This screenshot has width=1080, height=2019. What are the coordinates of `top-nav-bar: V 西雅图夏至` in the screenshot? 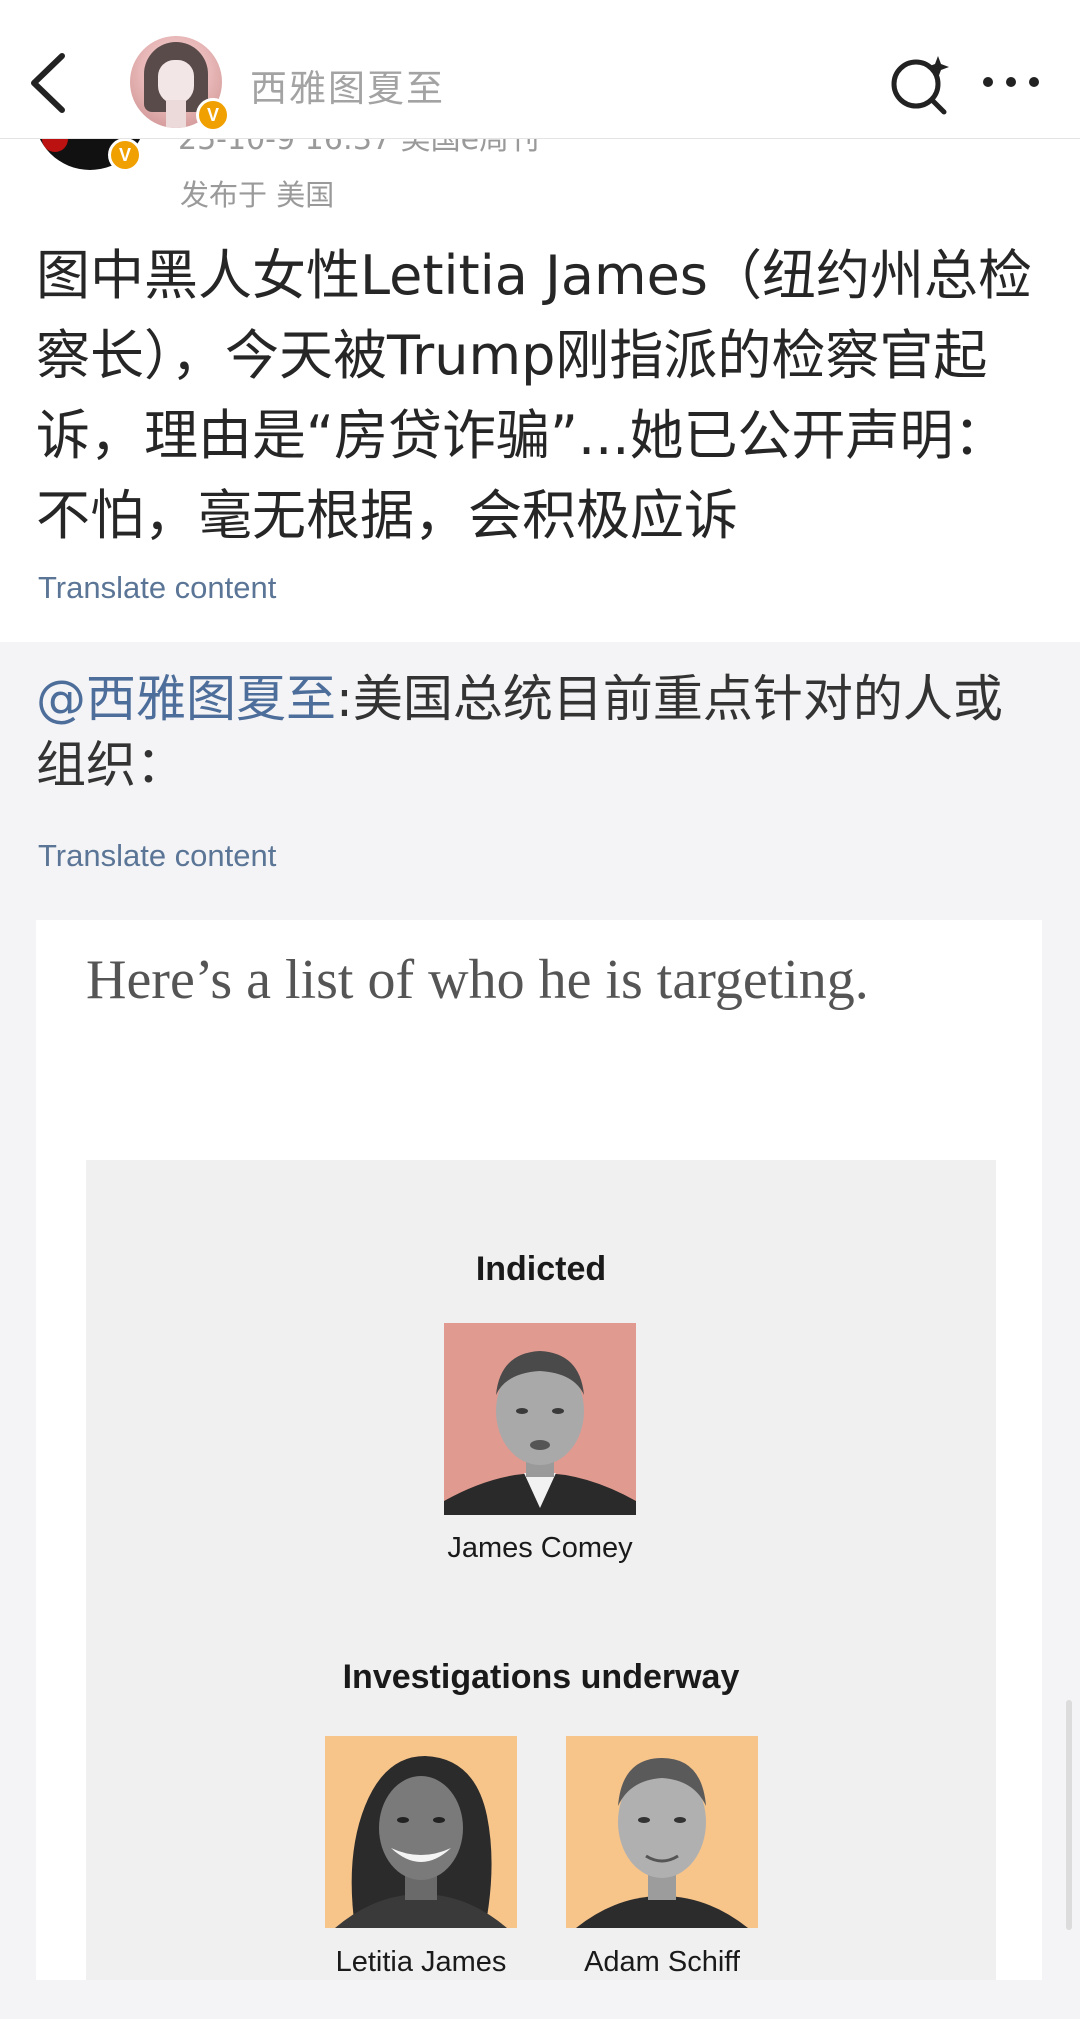 It's located at (540, 69).